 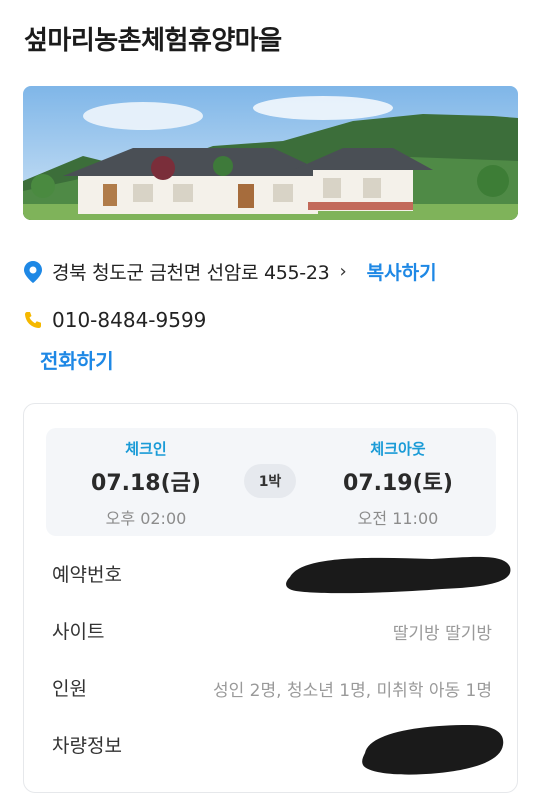 What do you see at coordinates (272, 632) in the screenshot?
I see `site-row: 사이트 딸기방 딸기방` at bounding box center [272, 632].